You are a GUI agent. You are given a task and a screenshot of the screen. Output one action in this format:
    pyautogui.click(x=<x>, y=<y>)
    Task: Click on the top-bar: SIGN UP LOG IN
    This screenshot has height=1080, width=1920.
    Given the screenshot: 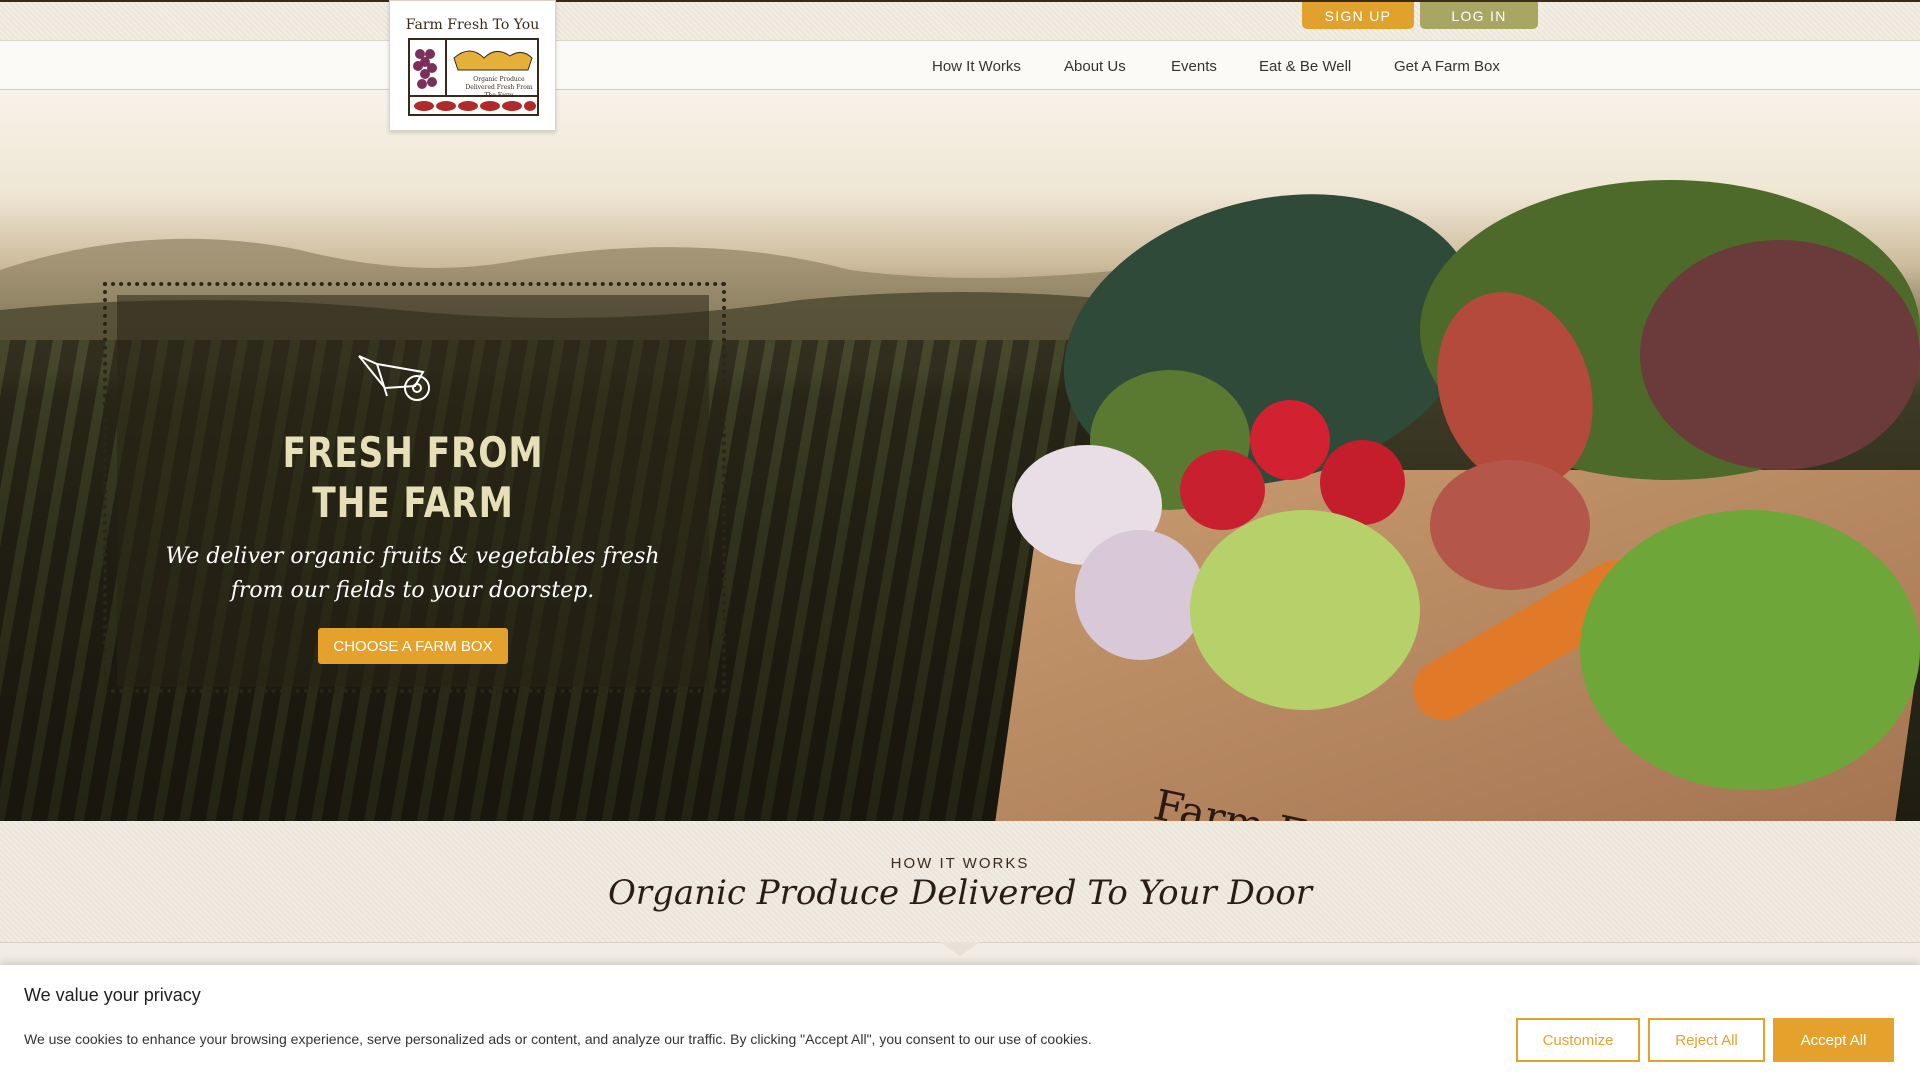 What is the action you would take?
    pyautogui.click(x=960, y=20)
    